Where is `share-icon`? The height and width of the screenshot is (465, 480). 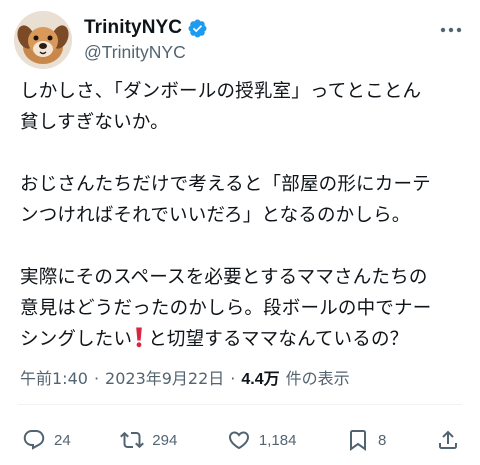
share-icon is located at coordinates (448, 440).